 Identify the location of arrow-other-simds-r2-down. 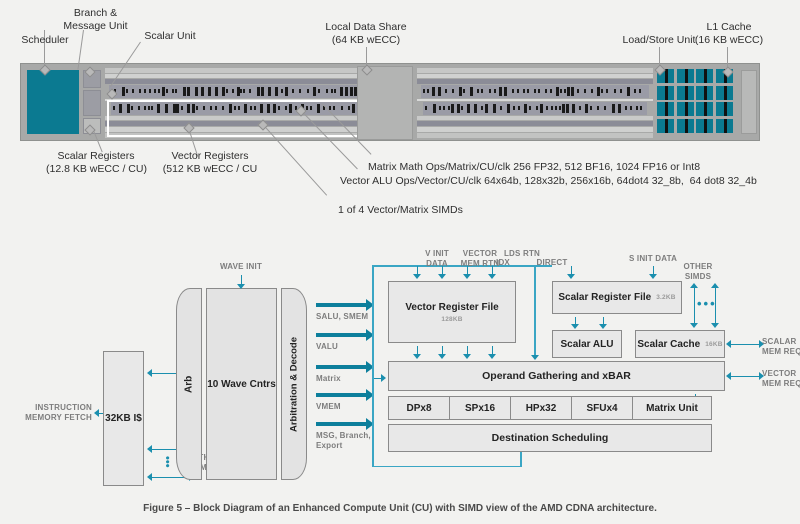
(715, 325).